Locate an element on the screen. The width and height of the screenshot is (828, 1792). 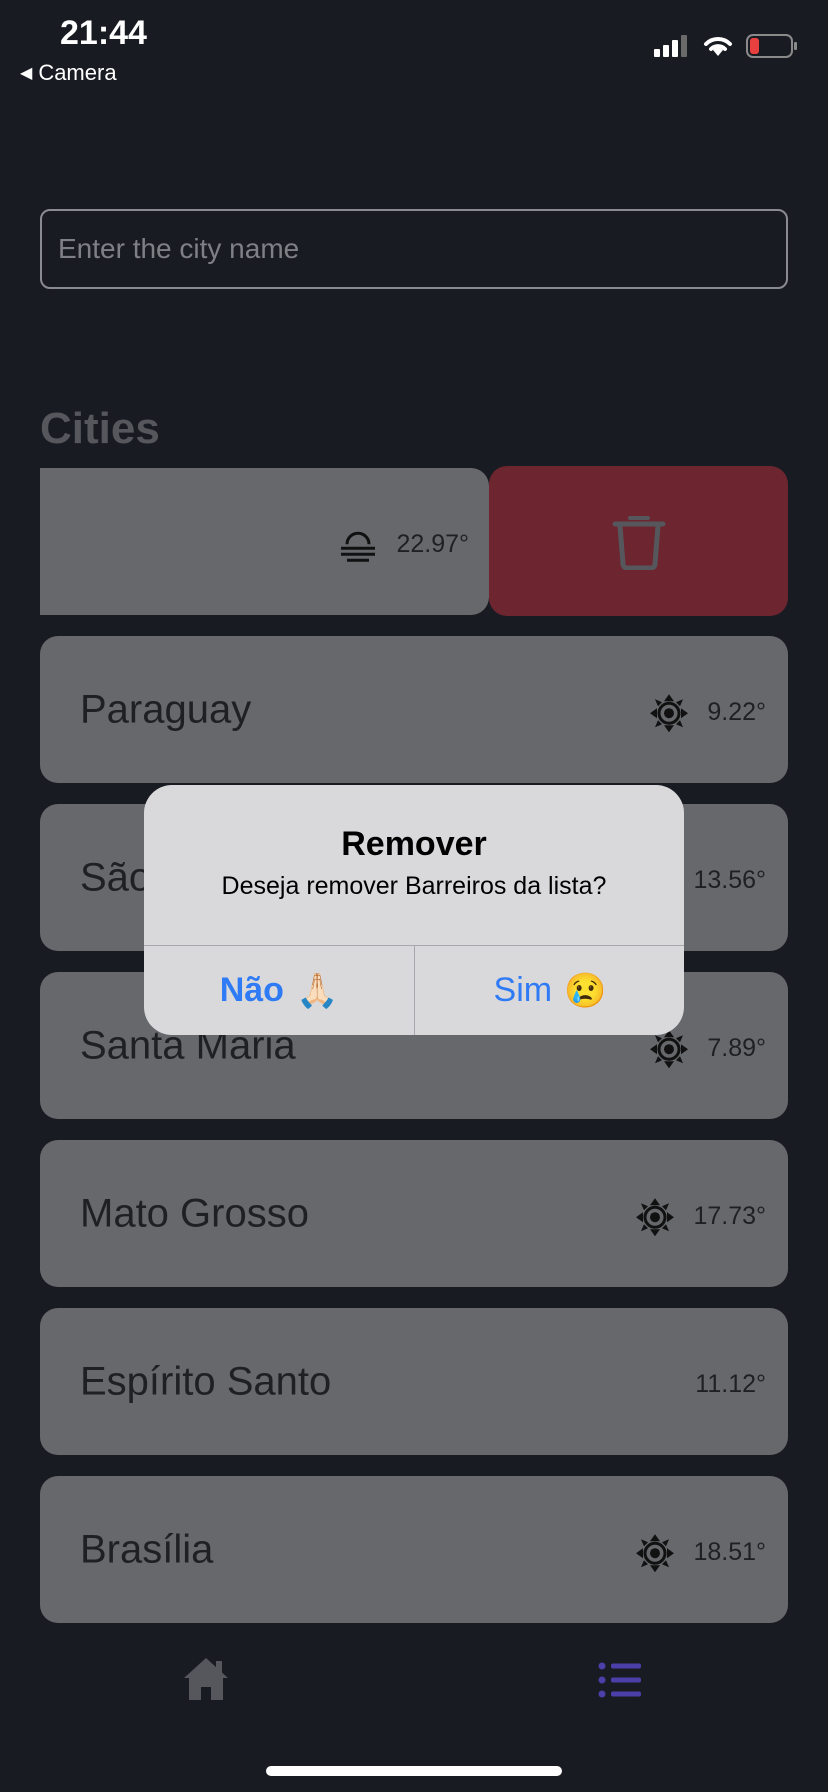
alert-no-button: Não 🙏🏻 is located at coordinates (279, 990).